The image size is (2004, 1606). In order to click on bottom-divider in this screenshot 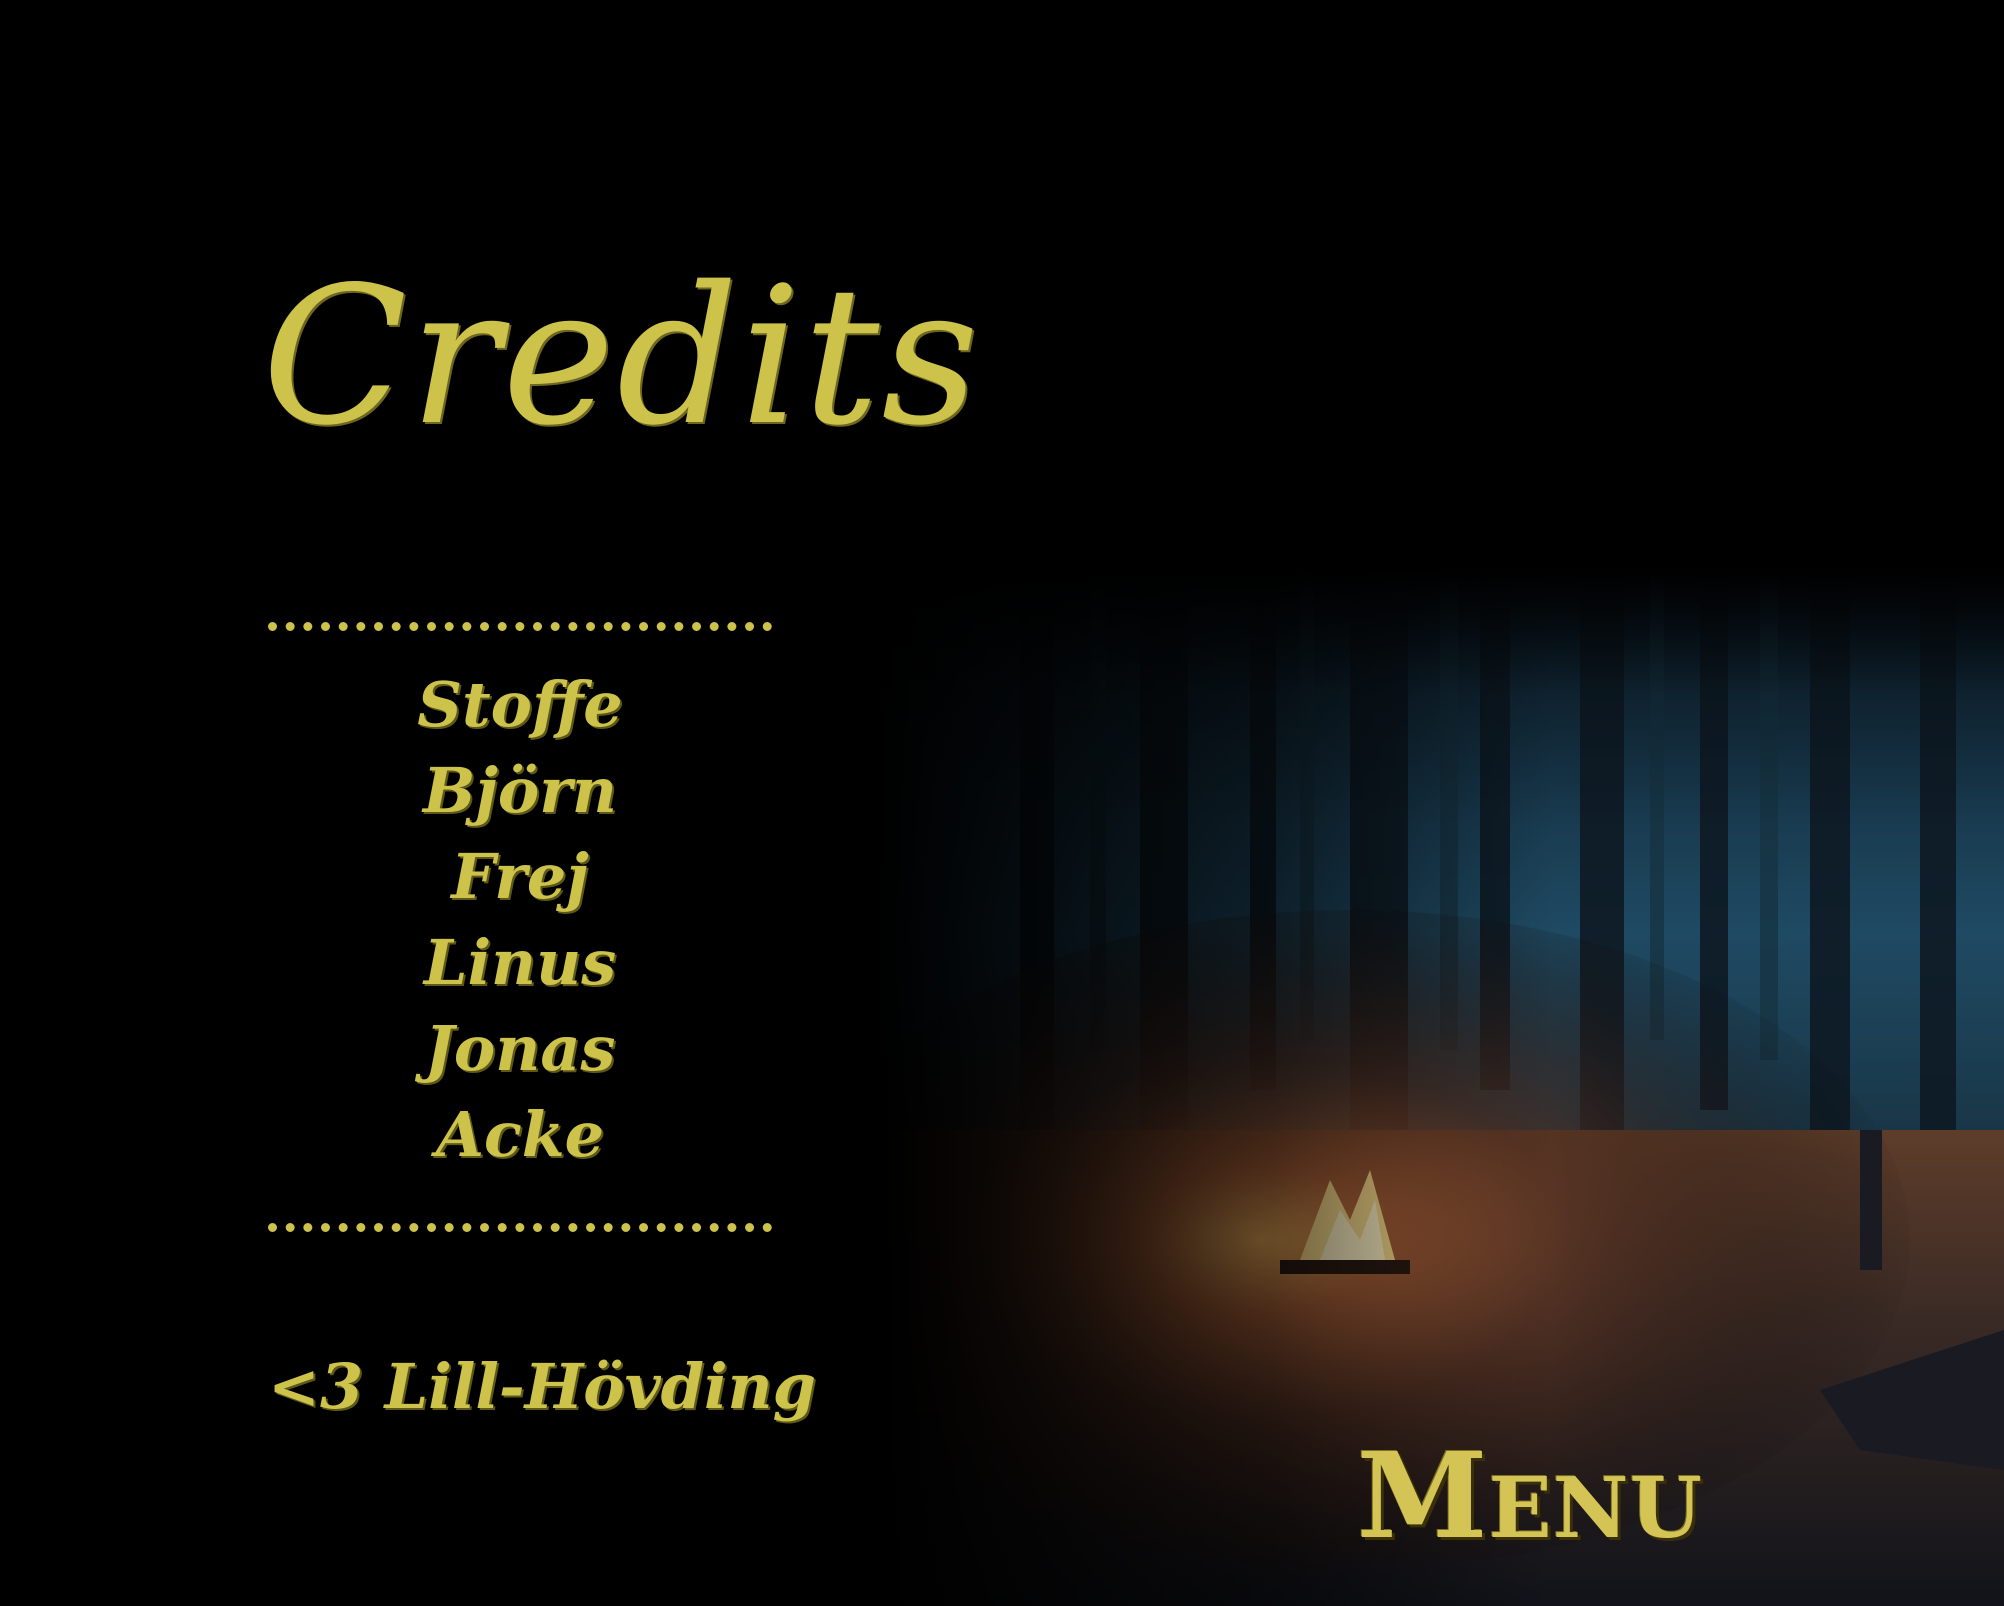, I will do `click(520, 1227)`.